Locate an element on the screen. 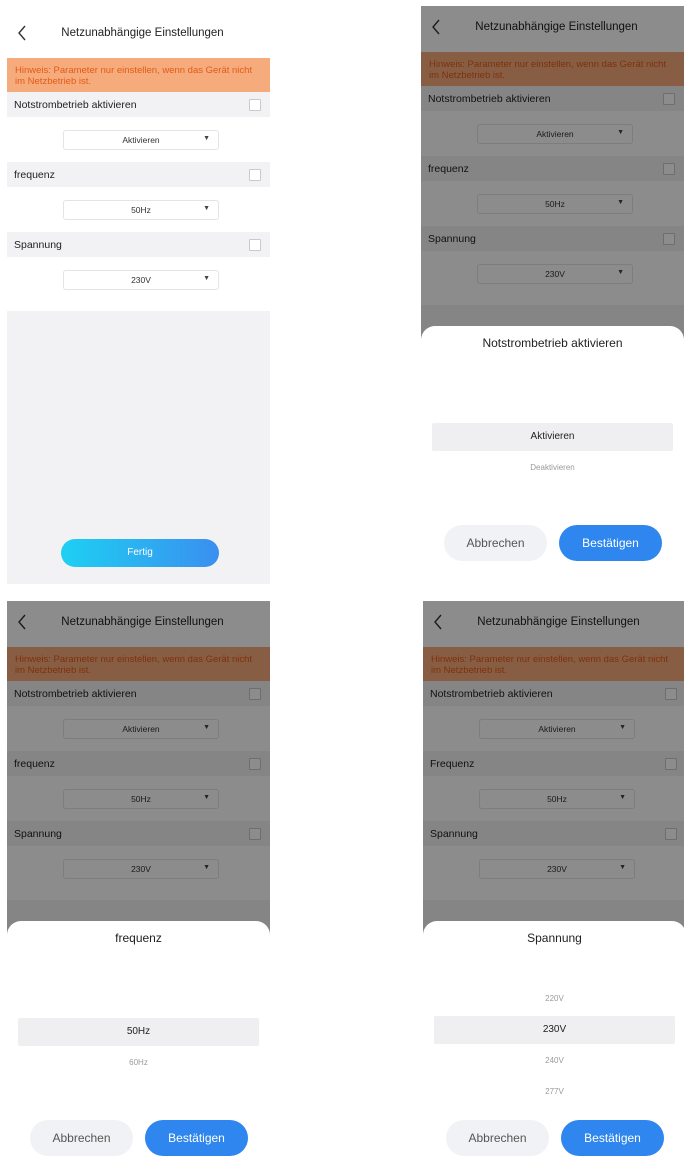 The height and width of the screenshot is (1173, 684). picker-option: 277V is located at coordinates (554, 1092).